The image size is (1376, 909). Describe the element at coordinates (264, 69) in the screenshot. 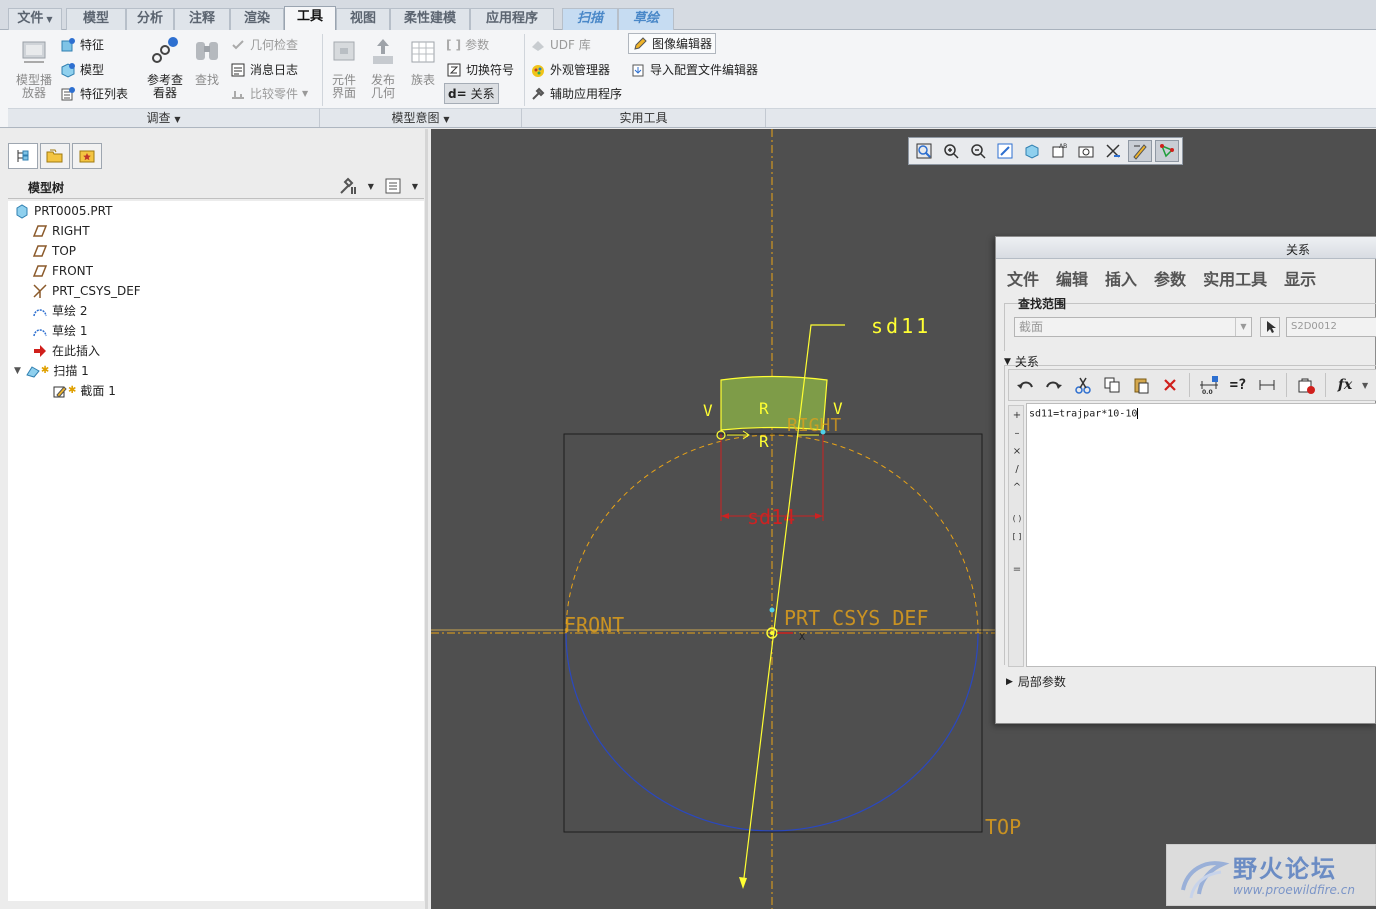

I see `message-log-button: 消息日志` at that location.